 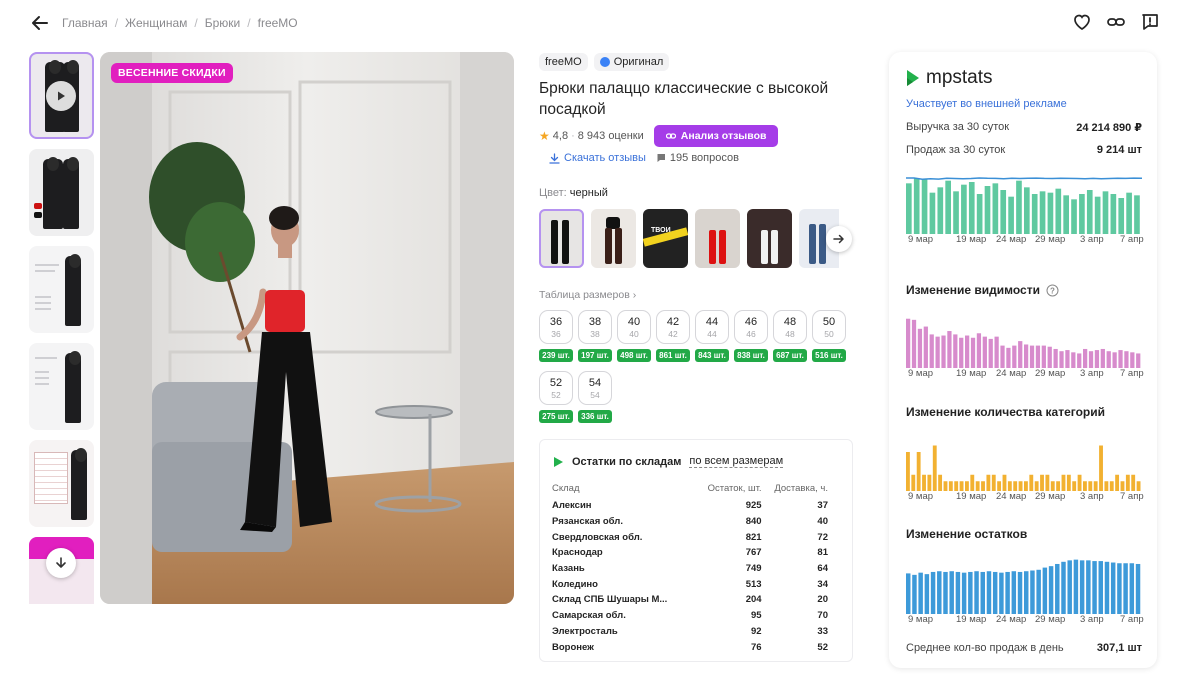 I want to click on download-reviews-link: Скачать отзывы, so click(x=597, y=158).